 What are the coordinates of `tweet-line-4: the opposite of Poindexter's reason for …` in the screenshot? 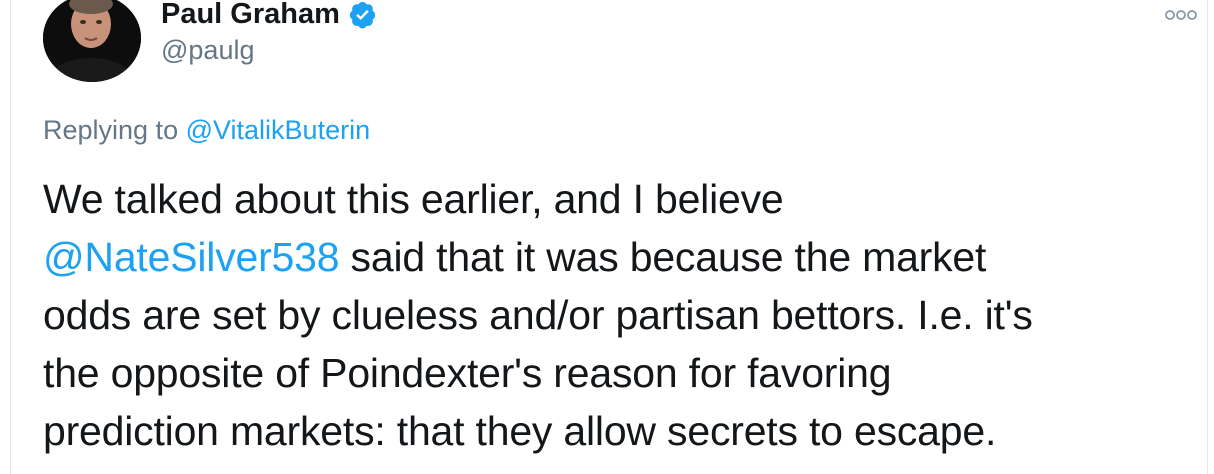 It's located at (467, 373).